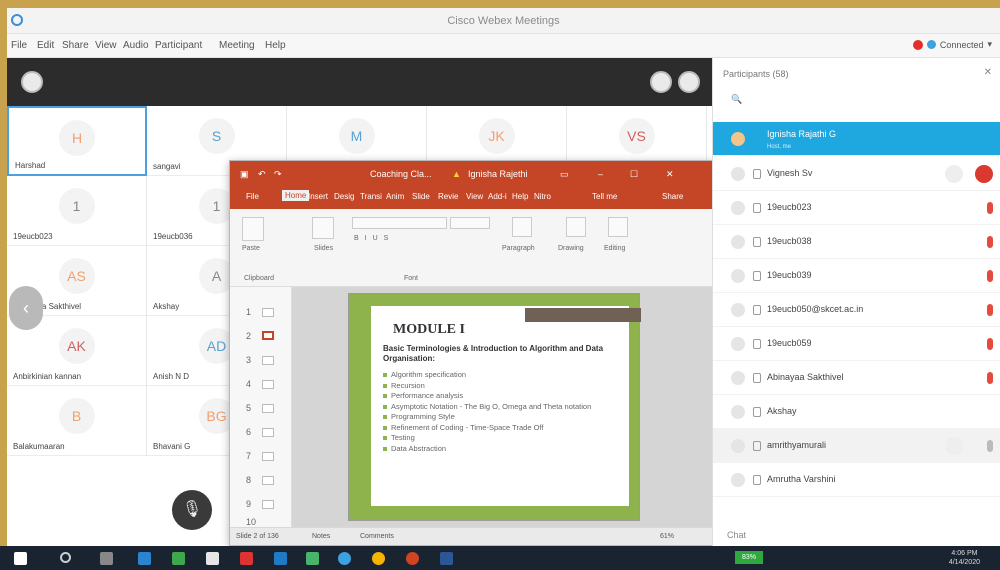 The image size is (1000, 570). What do you see at coordinates (600, 174) in the screenshot?
I see `minimize-icon: –` at bounding box center [600, 174].